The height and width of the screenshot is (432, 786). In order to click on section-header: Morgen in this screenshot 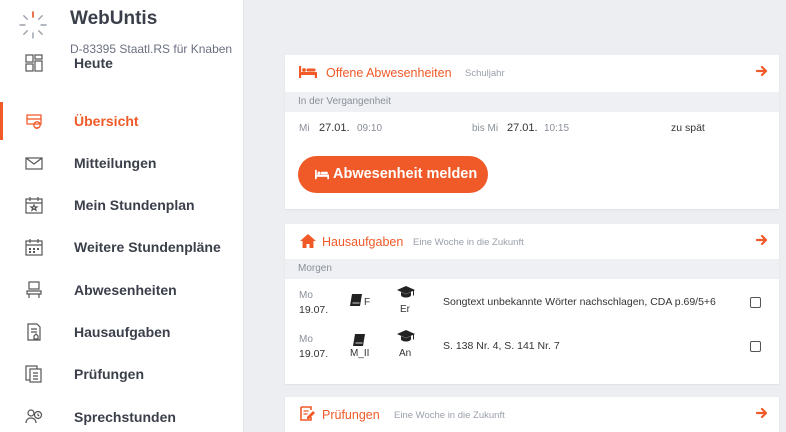, I will do `click(532, 269)`.